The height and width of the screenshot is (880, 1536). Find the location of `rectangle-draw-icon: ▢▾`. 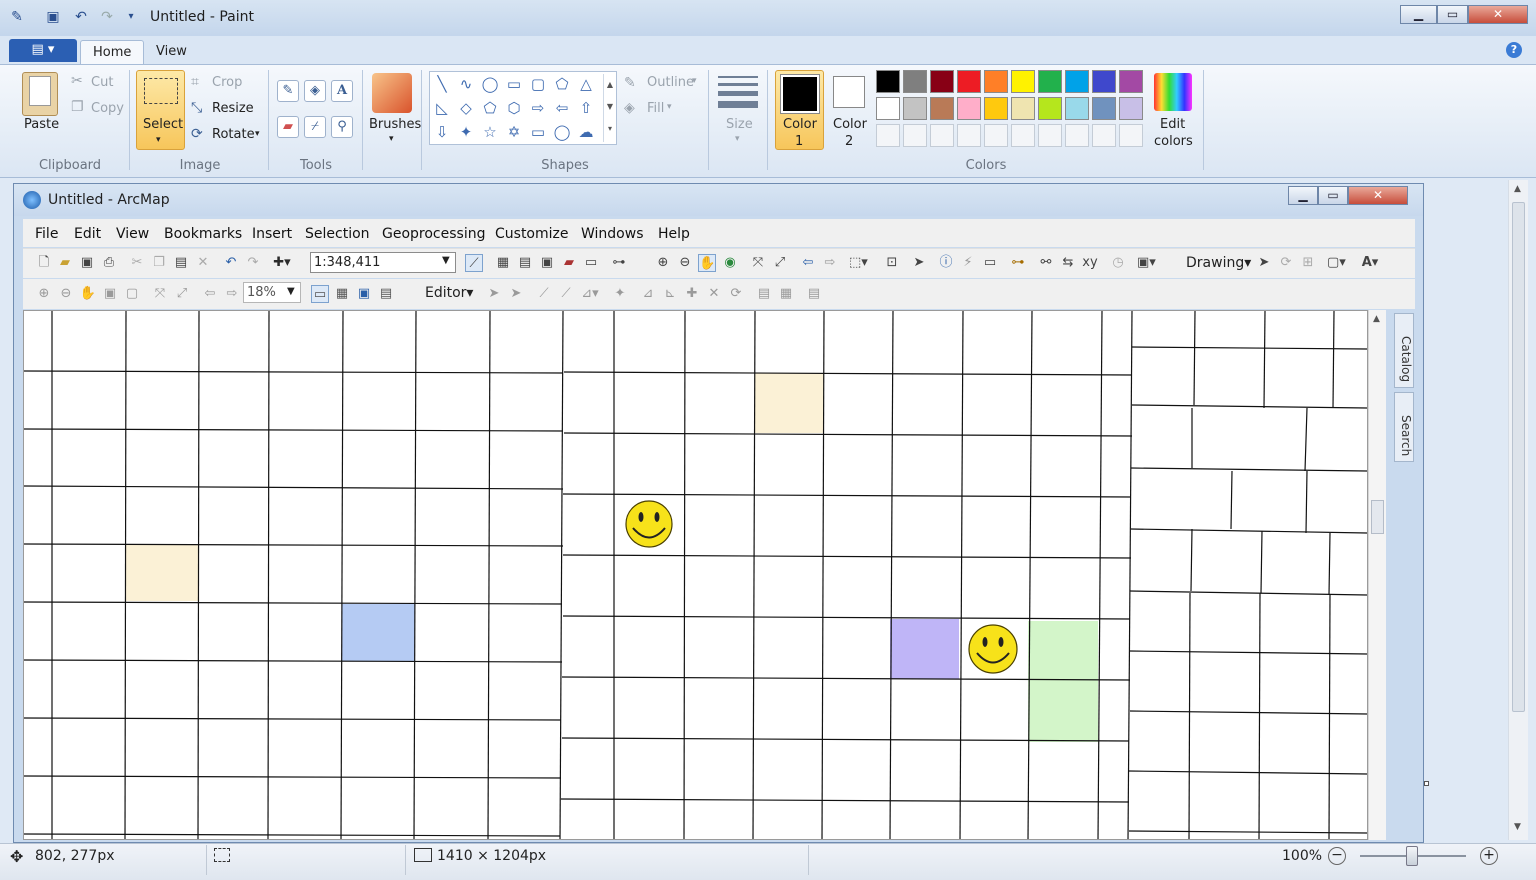

rectangle-draw-icon: ▢▾ is located at coordinates (1336, 263).